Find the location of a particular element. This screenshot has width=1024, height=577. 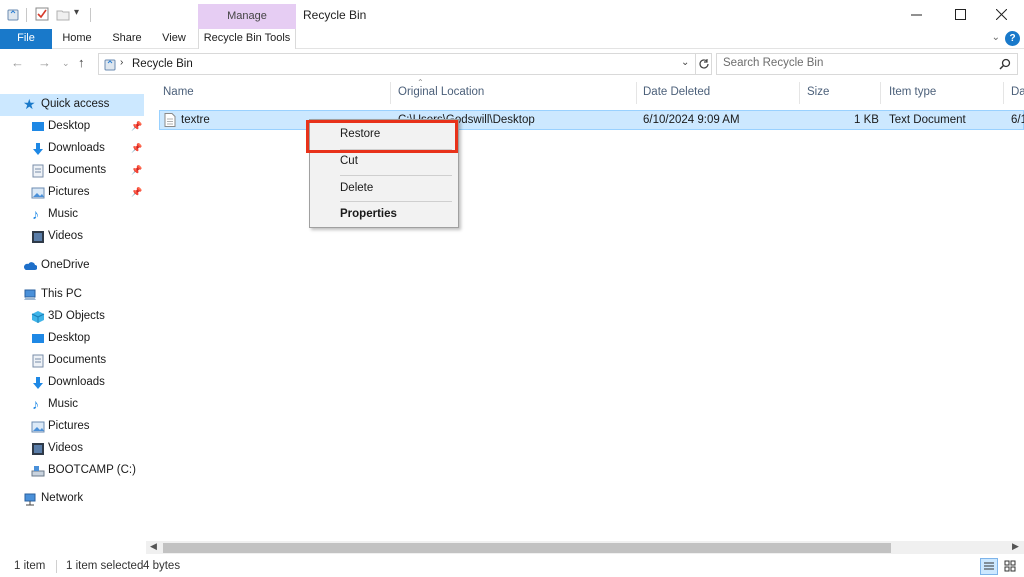

details-view-button is located at coordinates (989, 566).